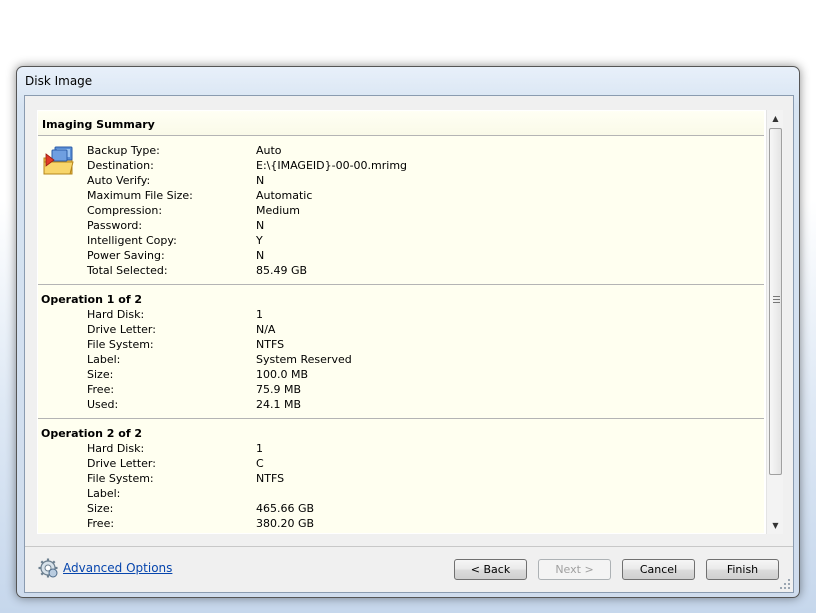 The height and width of the screenshot is (613, 816). I want to click on summary-row: Total Selected: 85.49 GB, so click(401, 270).